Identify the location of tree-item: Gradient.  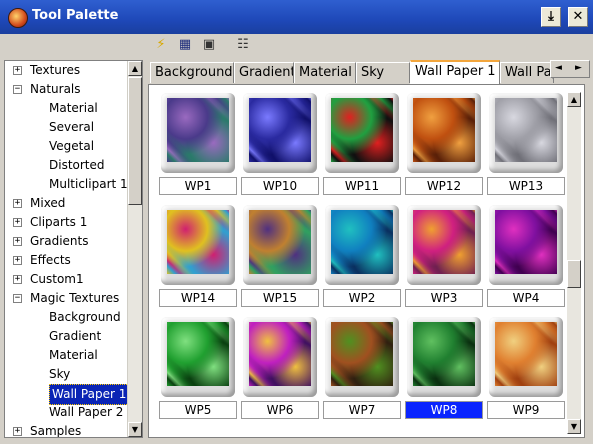
(67, 336).